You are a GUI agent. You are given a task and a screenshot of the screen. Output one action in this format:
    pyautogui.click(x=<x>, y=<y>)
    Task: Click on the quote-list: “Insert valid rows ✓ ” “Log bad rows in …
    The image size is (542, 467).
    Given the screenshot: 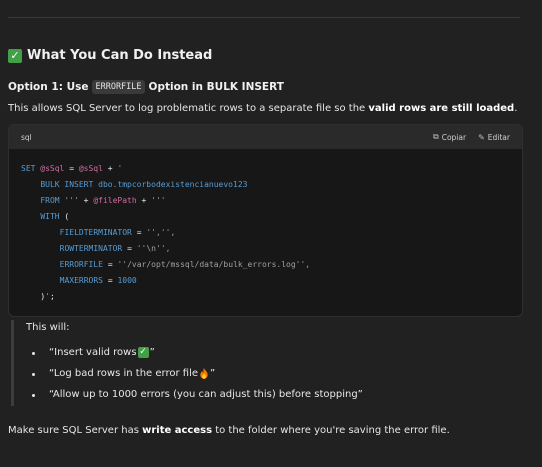 What is the action you would take?
    pyautogui.click(x=196, y=373)
    